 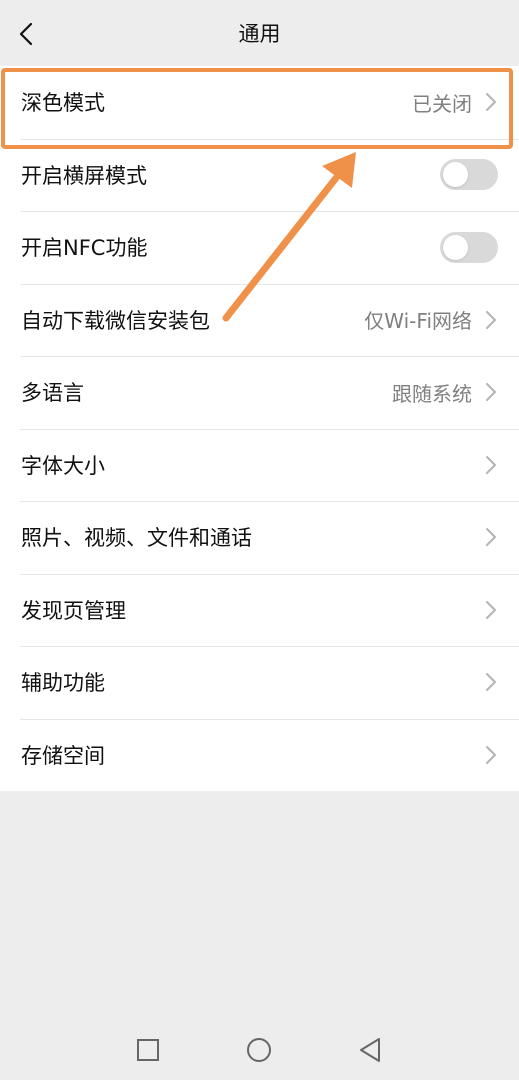 I want to click on setting-label: 字体大小, so click(x=63, y=465).